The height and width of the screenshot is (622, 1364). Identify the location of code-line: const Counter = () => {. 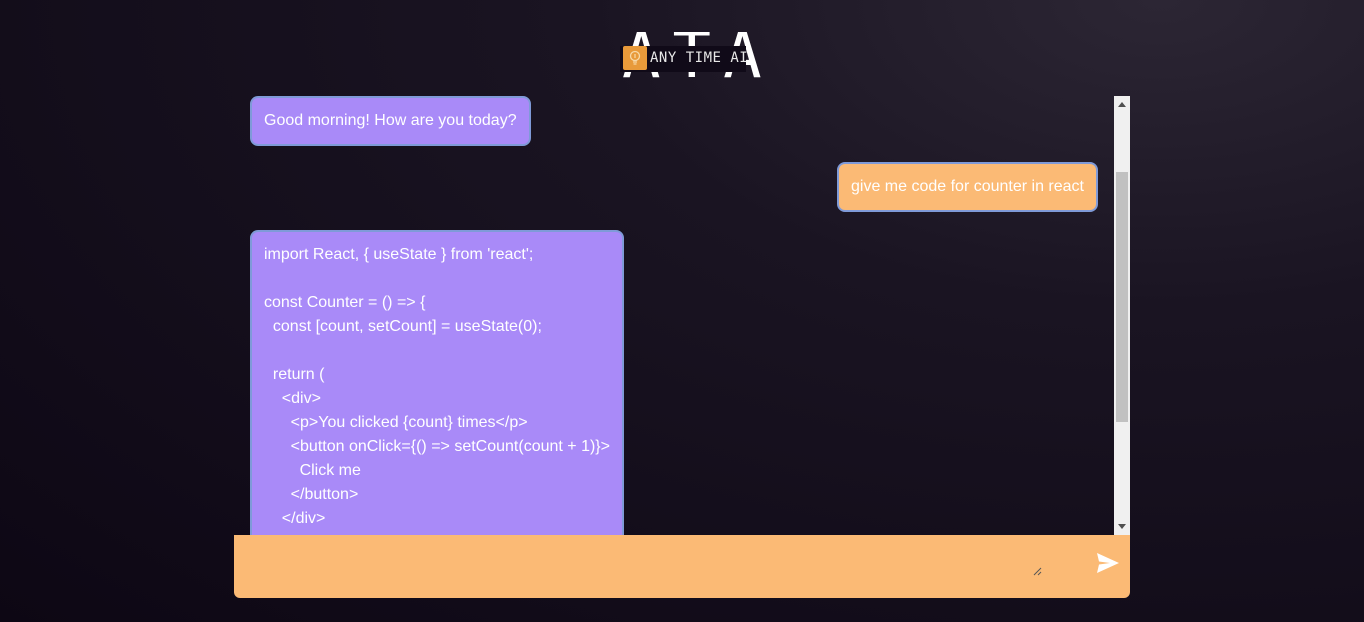
(345, 302).